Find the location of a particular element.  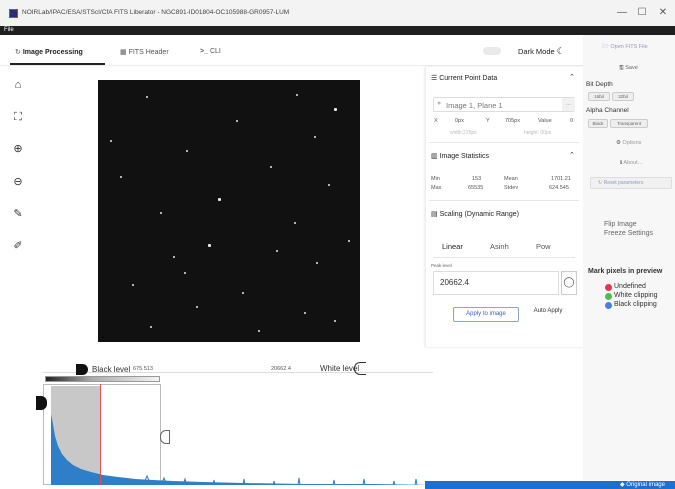

black-level-handle is located at coordinates (41, 403).